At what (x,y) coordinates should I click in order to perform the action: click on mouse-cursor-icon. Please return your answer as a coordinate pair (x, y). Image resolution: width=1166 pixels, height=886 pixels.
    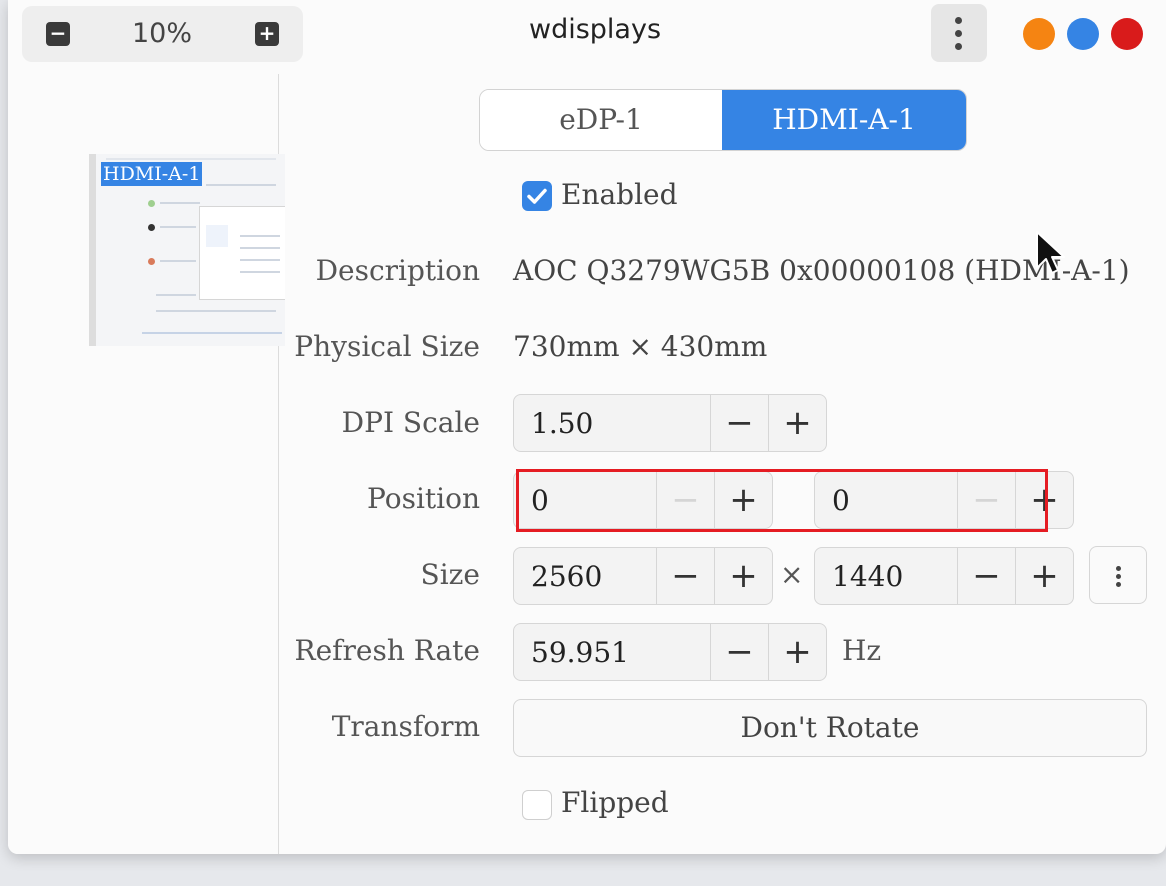
    Looking at the image, I should click on (1050, 252).